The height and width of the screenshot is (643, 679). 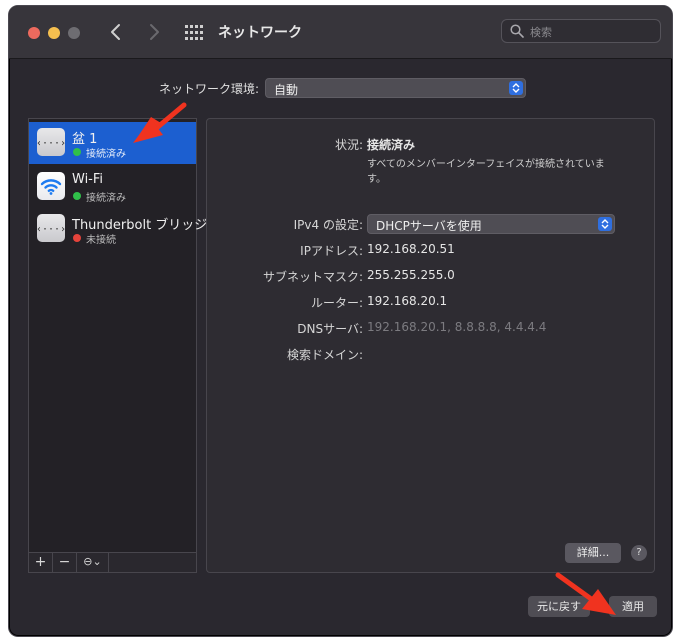 I want to click on subnet-mask-value: 255.255.255.0, so click(x=411, y=275).